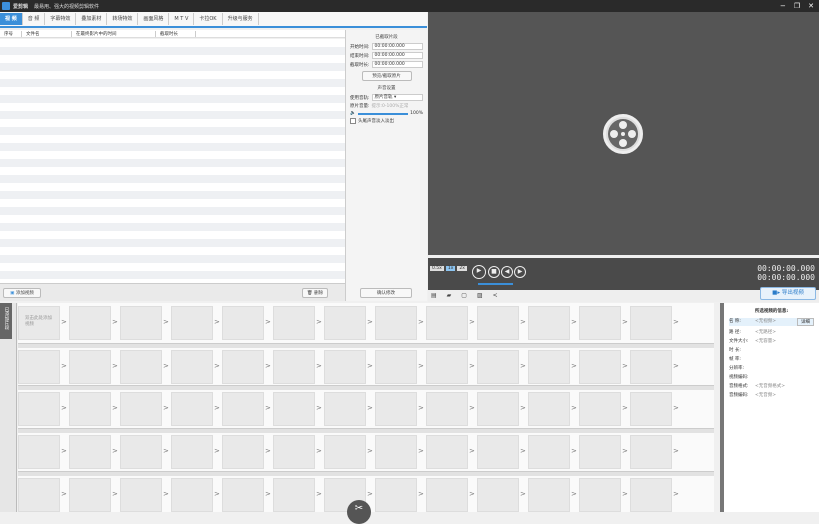 This screenshot has height=524, width=819. Describe the element at coordinates (182, 19) in the screenshot. I see `tab-6: M T V` at that location.